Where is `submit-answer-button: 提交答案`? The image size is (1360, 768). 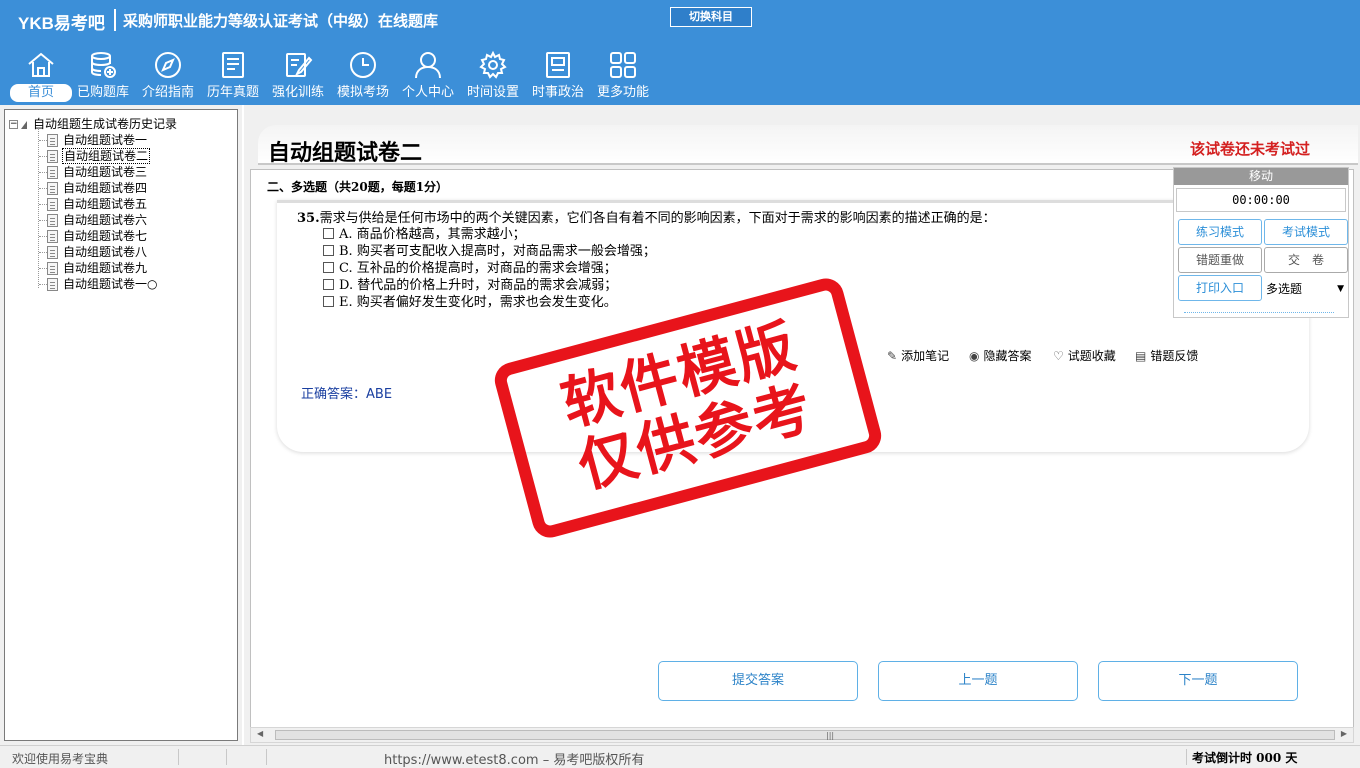 submit-answer-button: 提交答案 is located at coordinates (758, 681).